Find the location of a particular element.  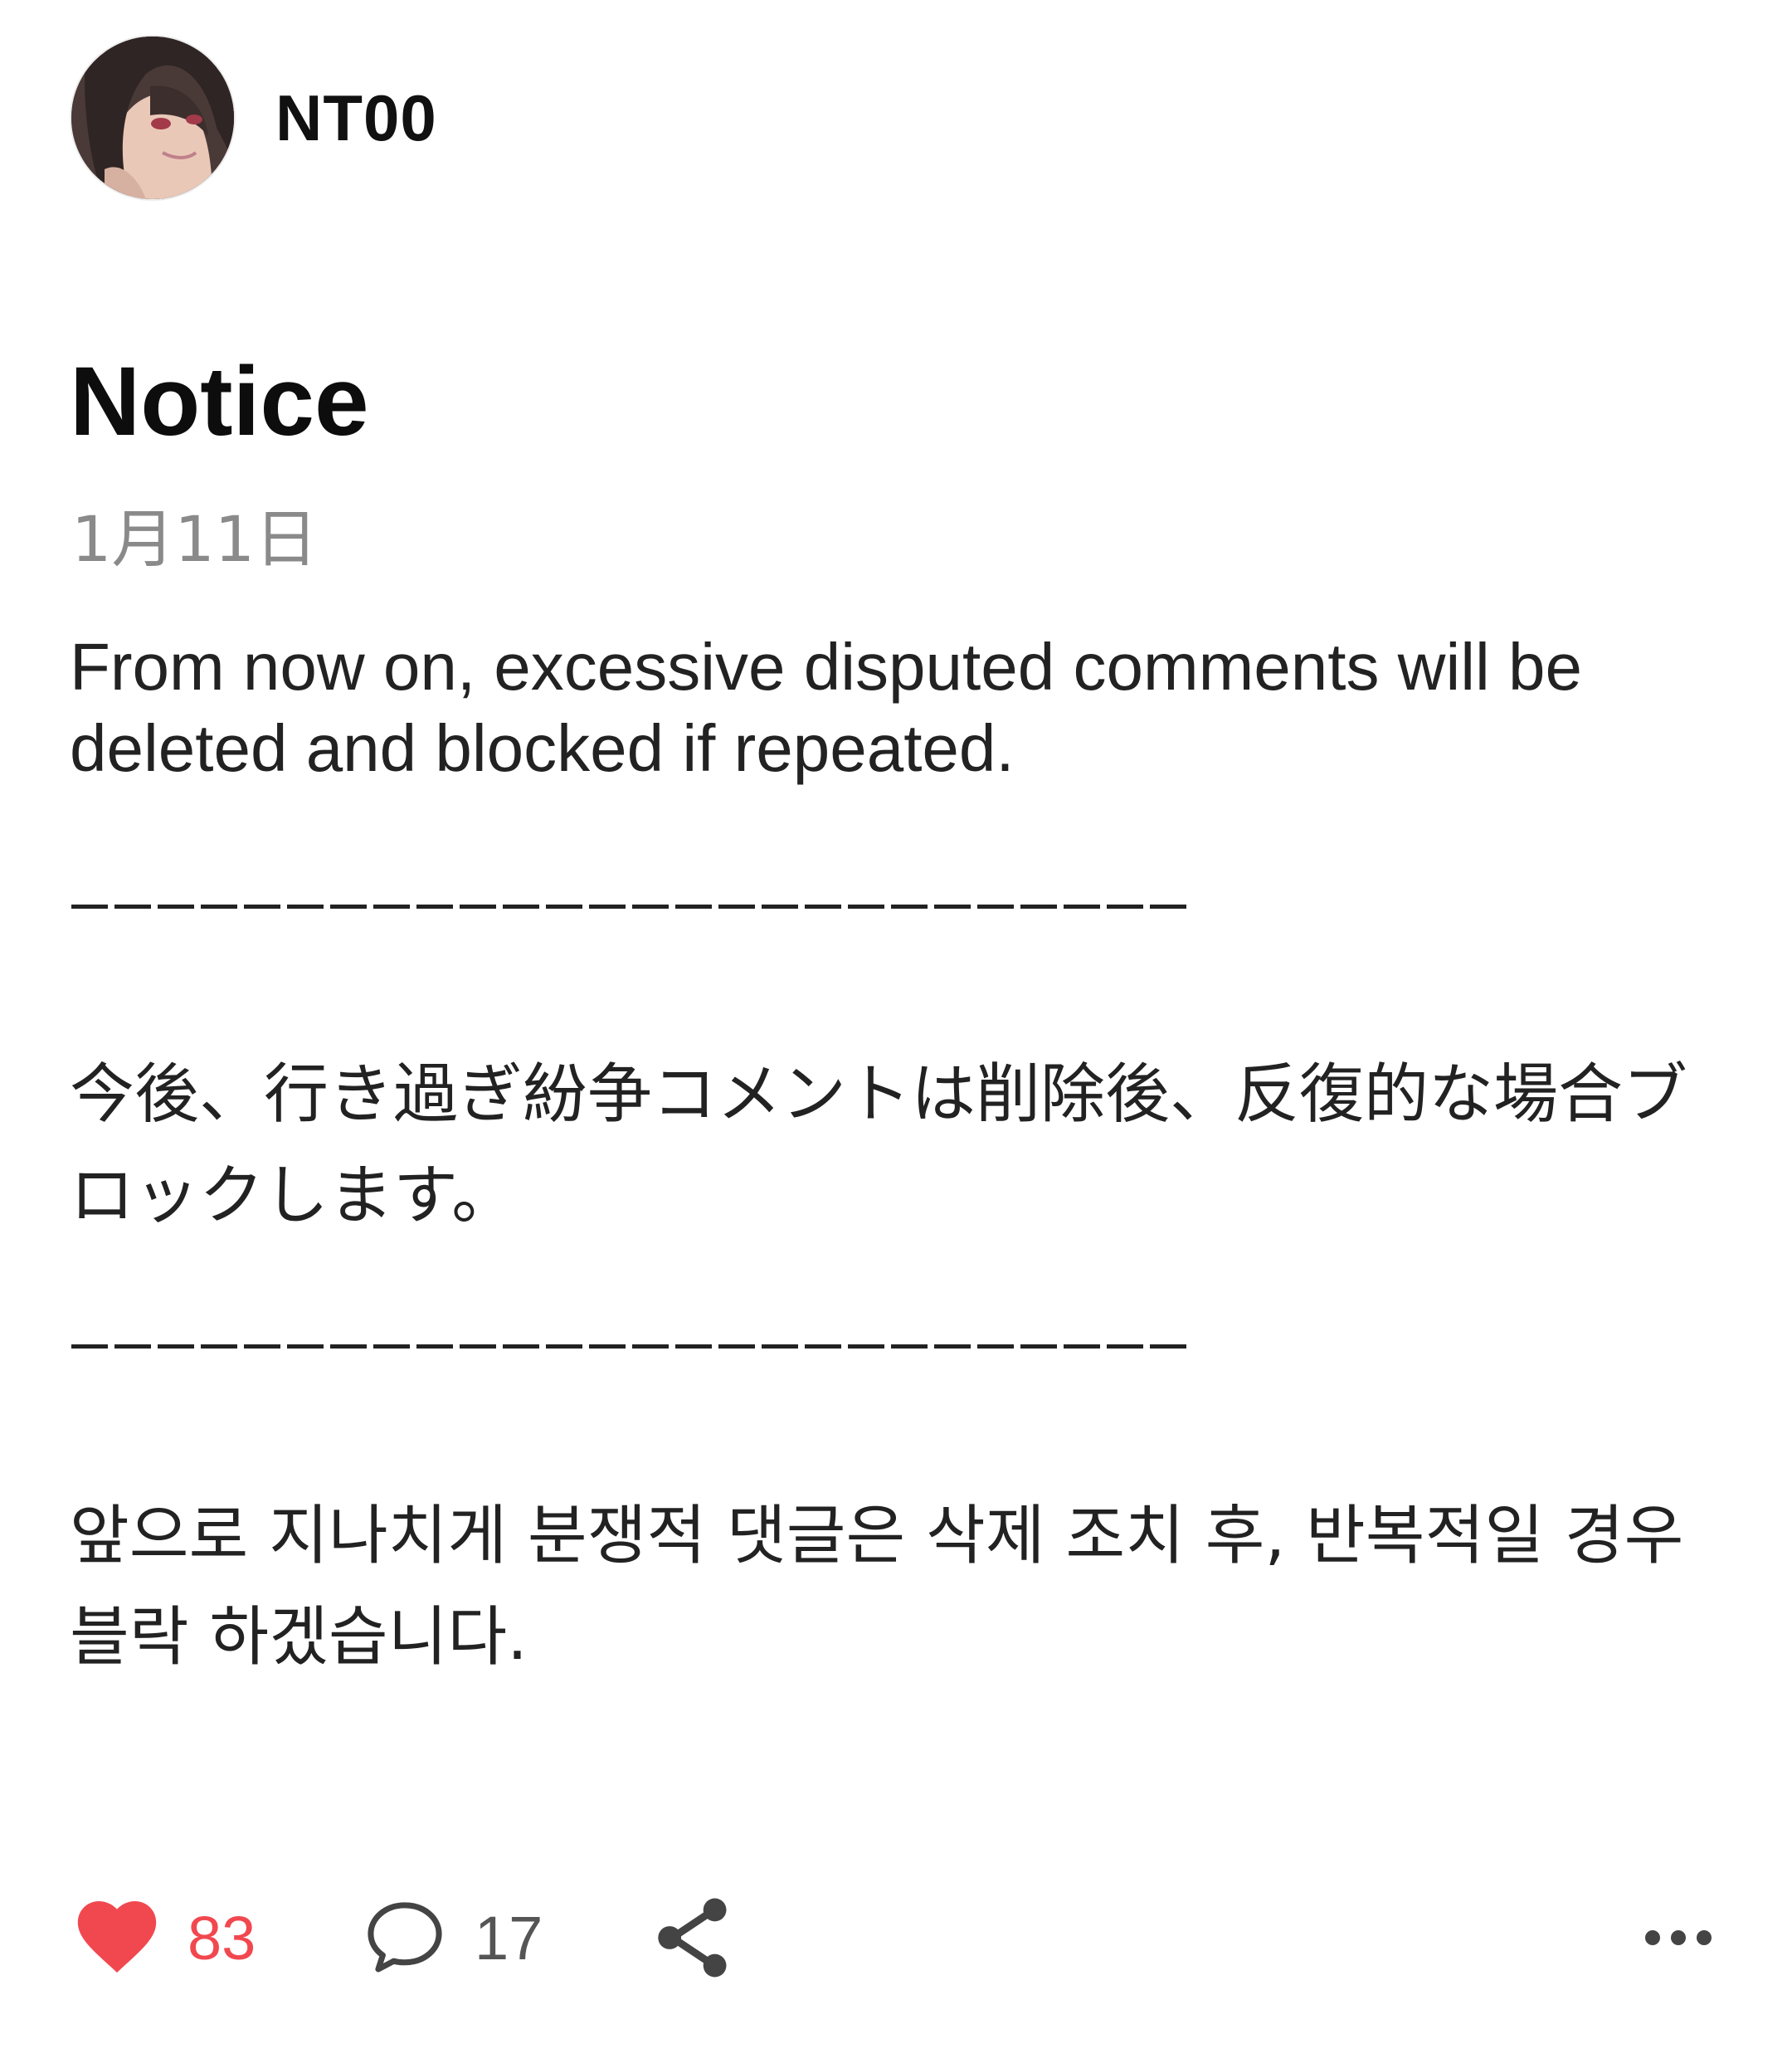

comment-button: 17 is located at coordinates (454, 1938).